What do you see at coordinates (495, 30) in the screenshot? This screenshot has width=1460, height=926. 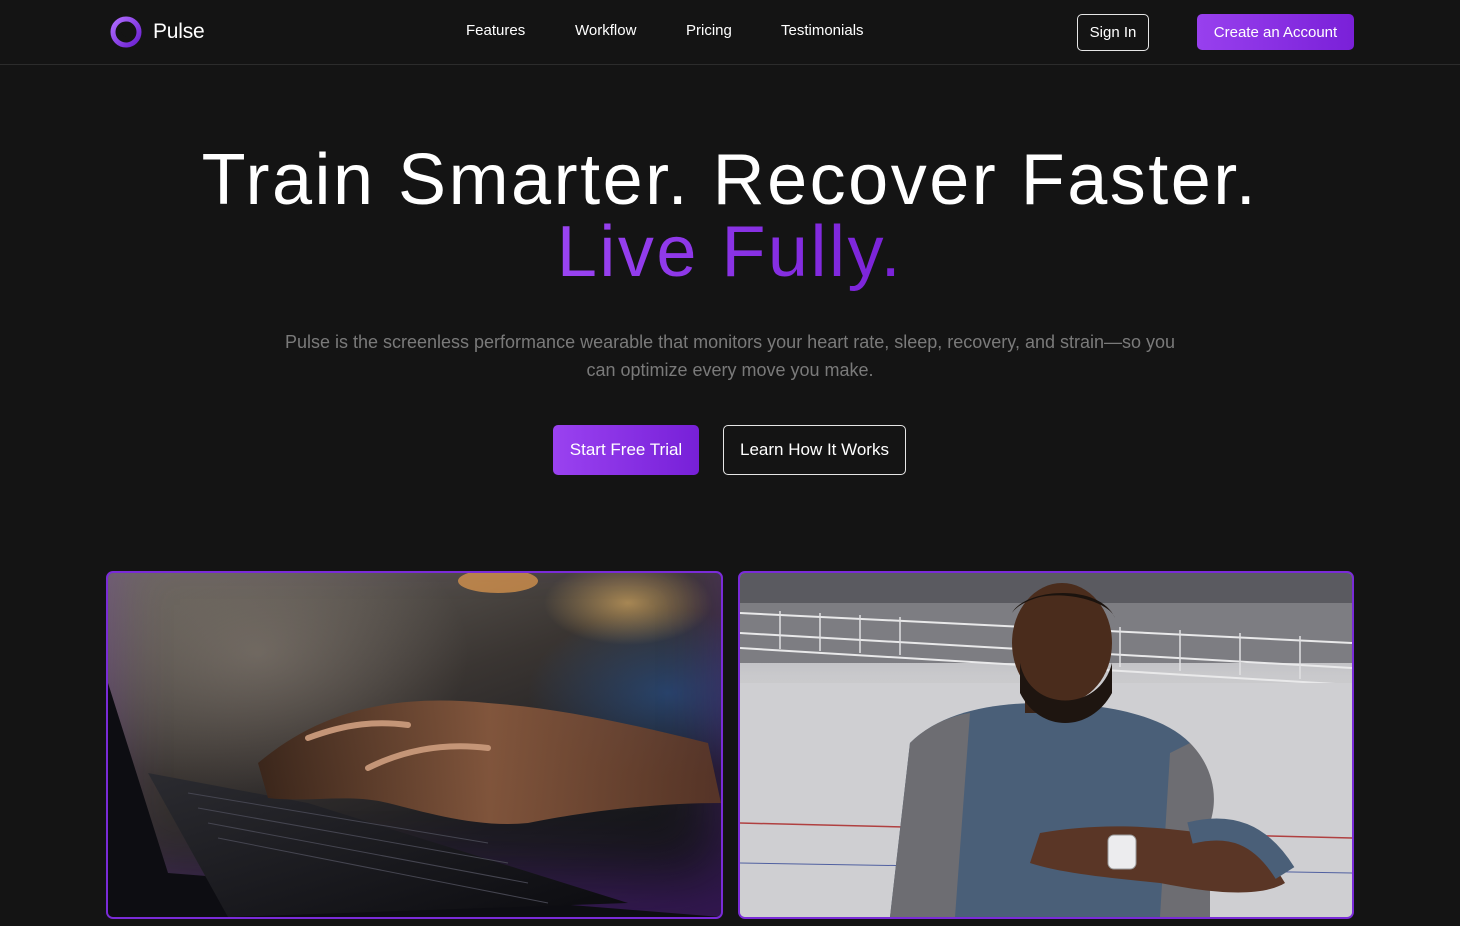 I see `nav-link-features: Features` at bounding box center [495, 30].